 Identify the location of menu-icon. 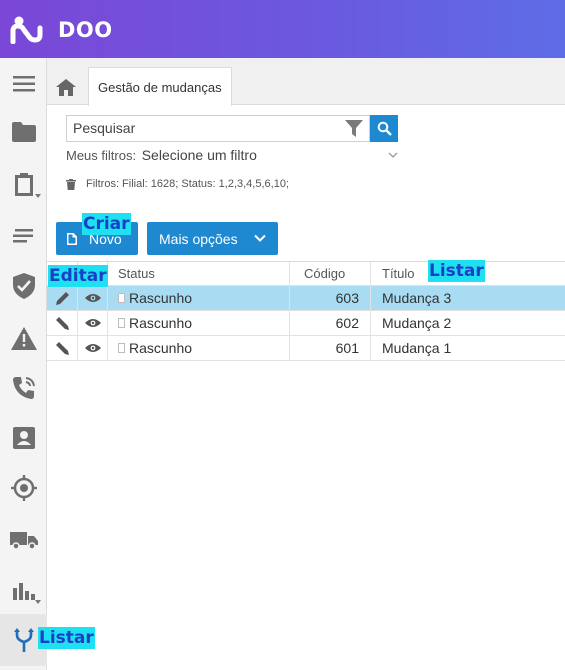
(23, 84).